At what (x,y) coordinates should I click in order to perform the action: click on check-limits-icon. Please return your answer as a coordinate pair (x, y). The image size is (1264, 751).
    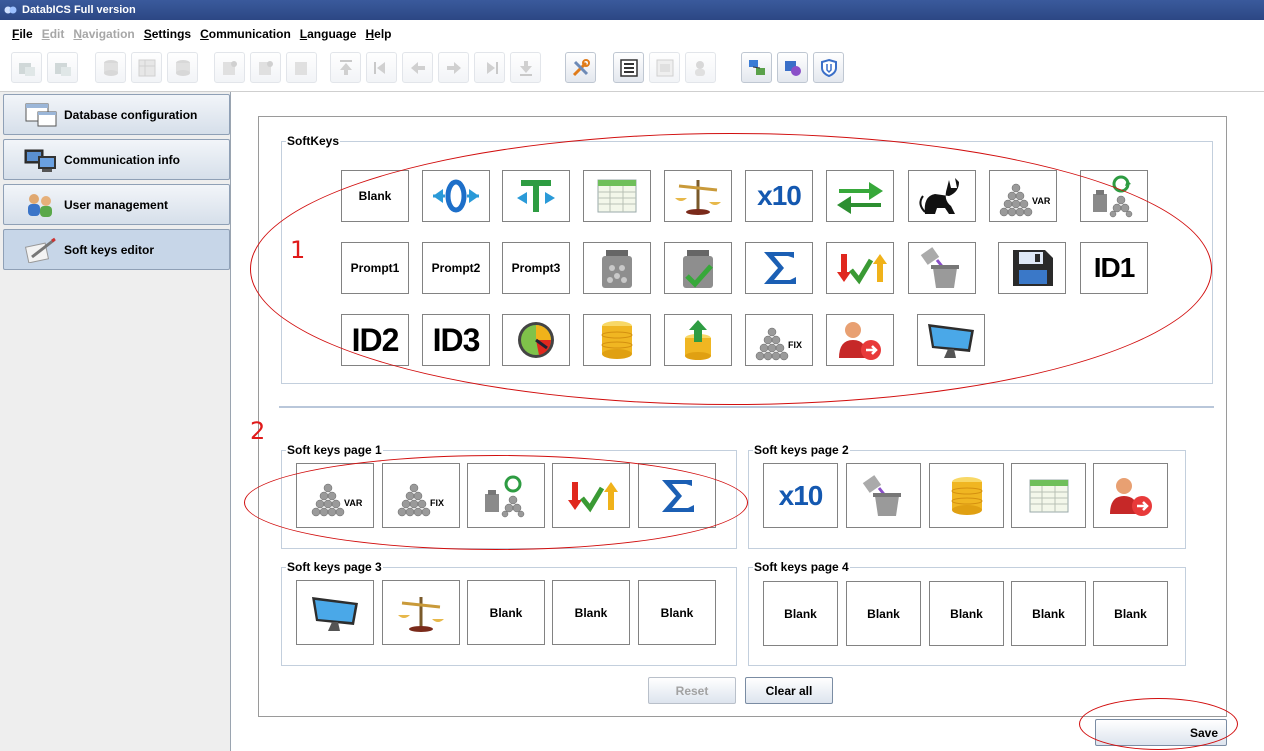
    Looking at the image, I should click on (593, 496).